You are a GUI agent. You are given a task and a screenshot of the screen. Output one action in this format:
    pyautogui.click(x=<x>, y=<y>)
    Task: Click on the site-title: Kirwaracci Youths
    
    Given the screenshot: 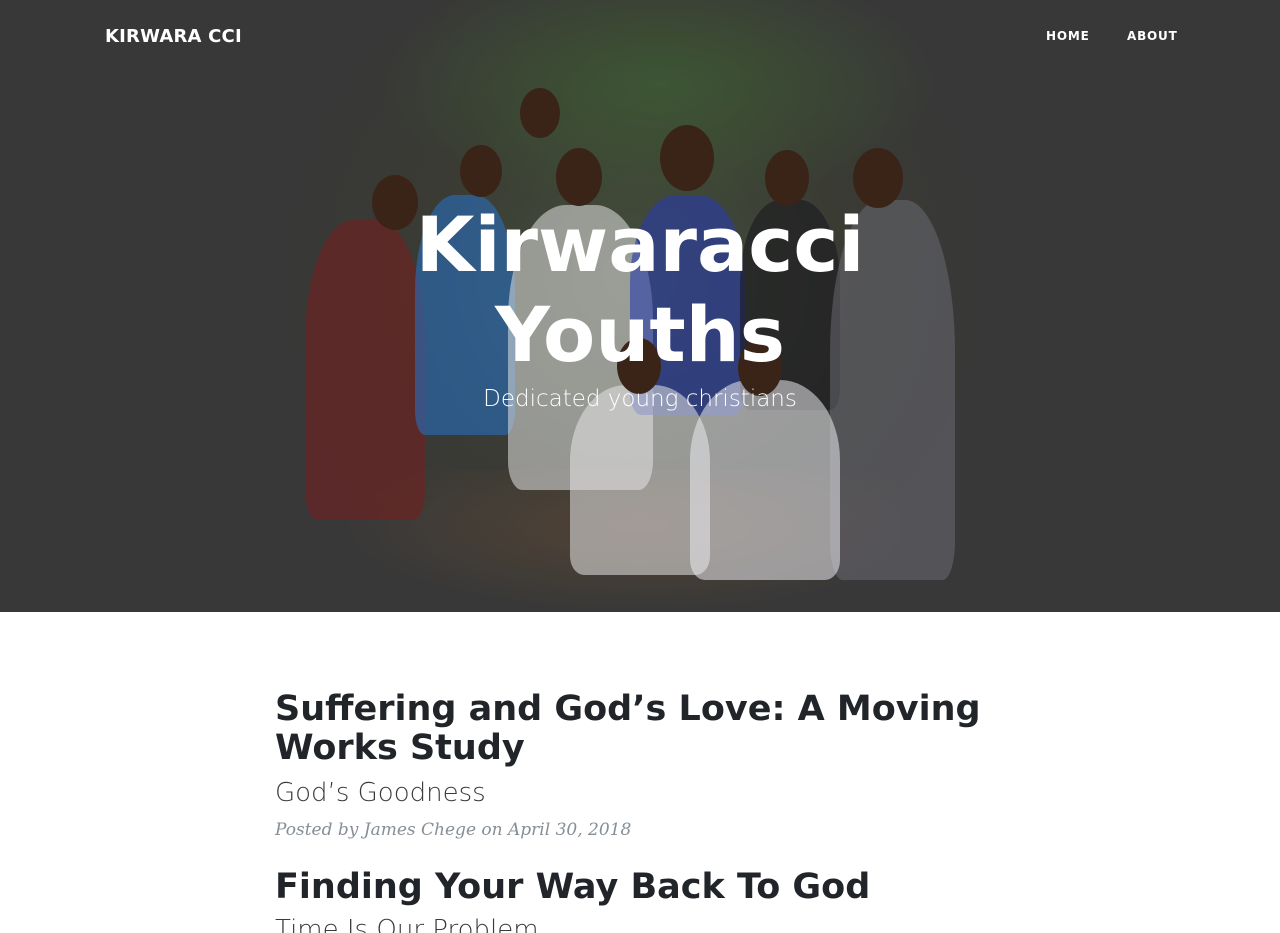 What is the action you would take?
    pyautogui.click(x=640, y=289)
    